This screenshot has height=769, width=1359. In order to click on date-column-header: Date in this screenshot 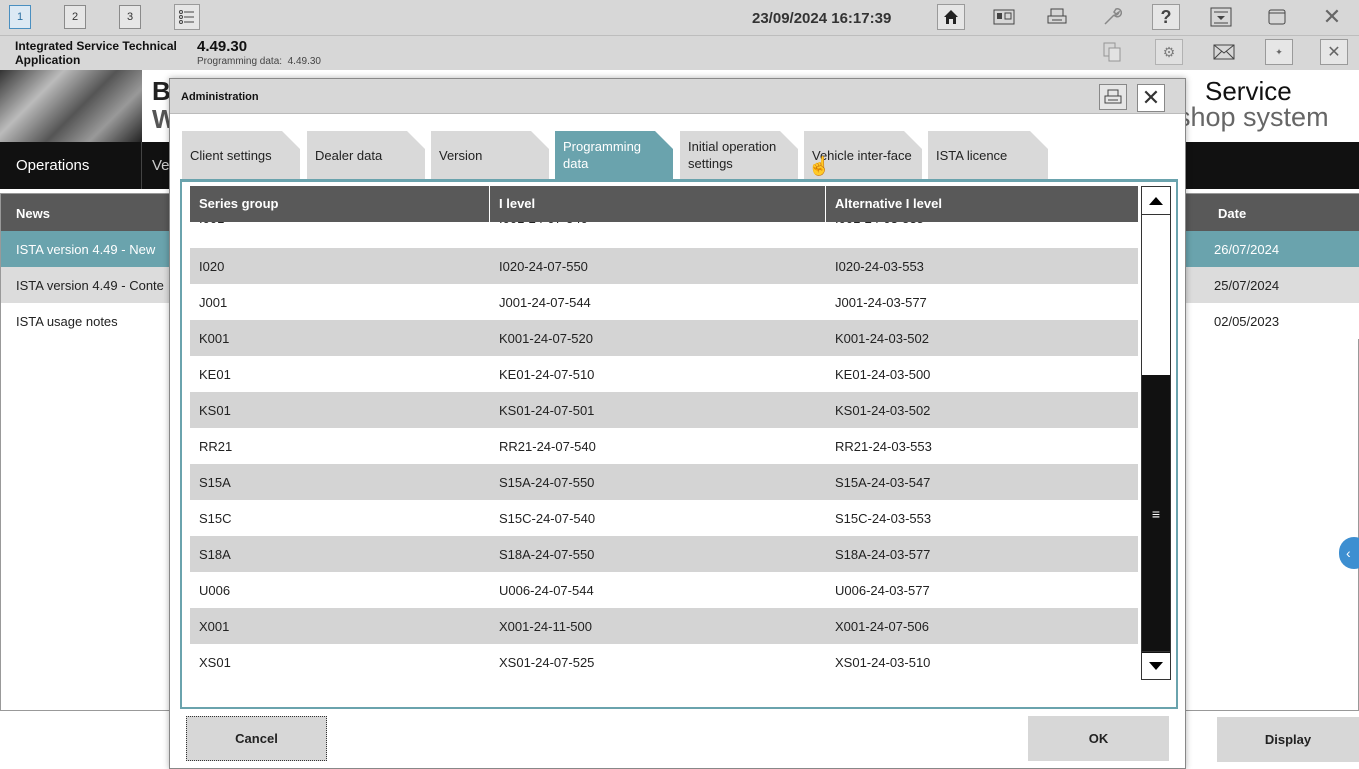, I will do `click(1232, 213)`.